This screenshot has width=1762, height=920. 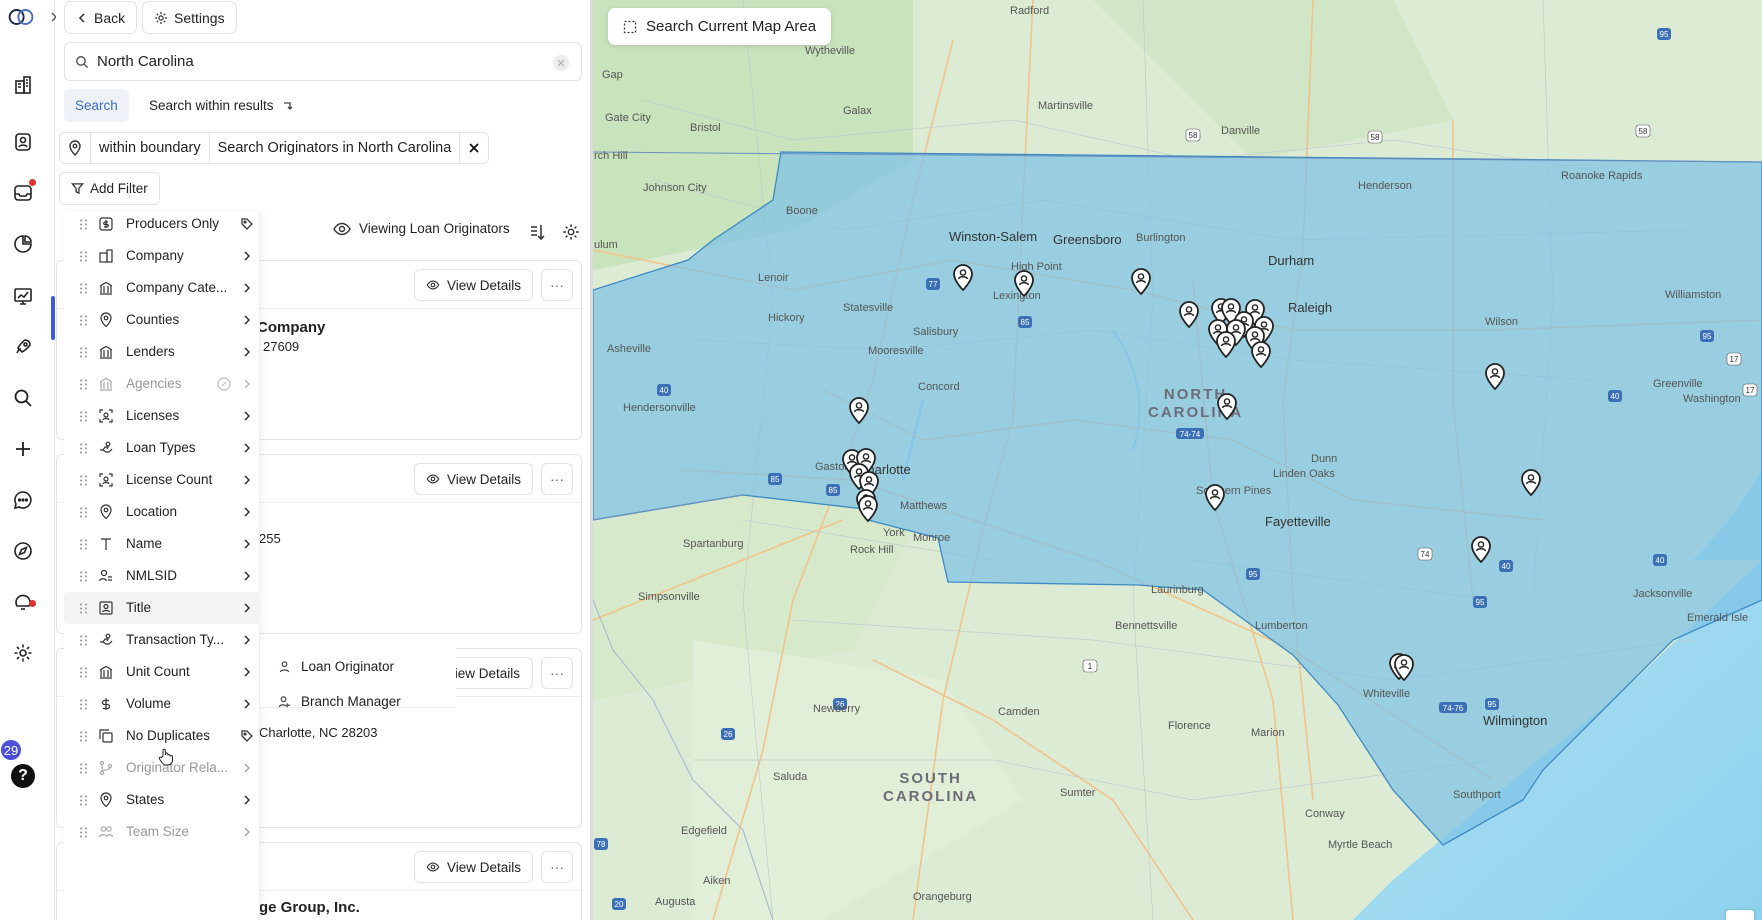 I want to click on search-icon, so click(x=23, y=398).